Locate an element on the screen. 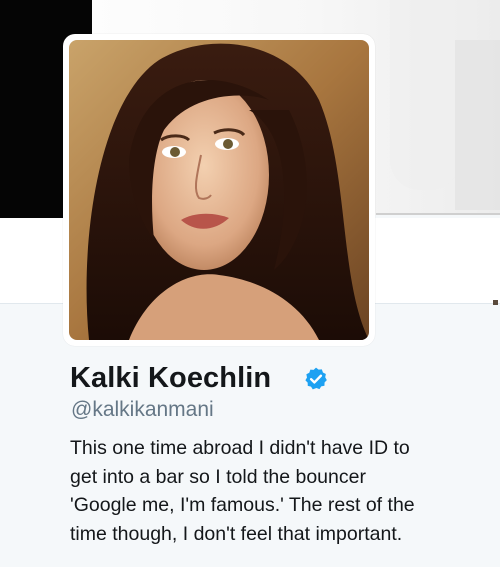 The width and height of the screenshot is (500, 567). nav-divider is located at coordinates (438, 214).